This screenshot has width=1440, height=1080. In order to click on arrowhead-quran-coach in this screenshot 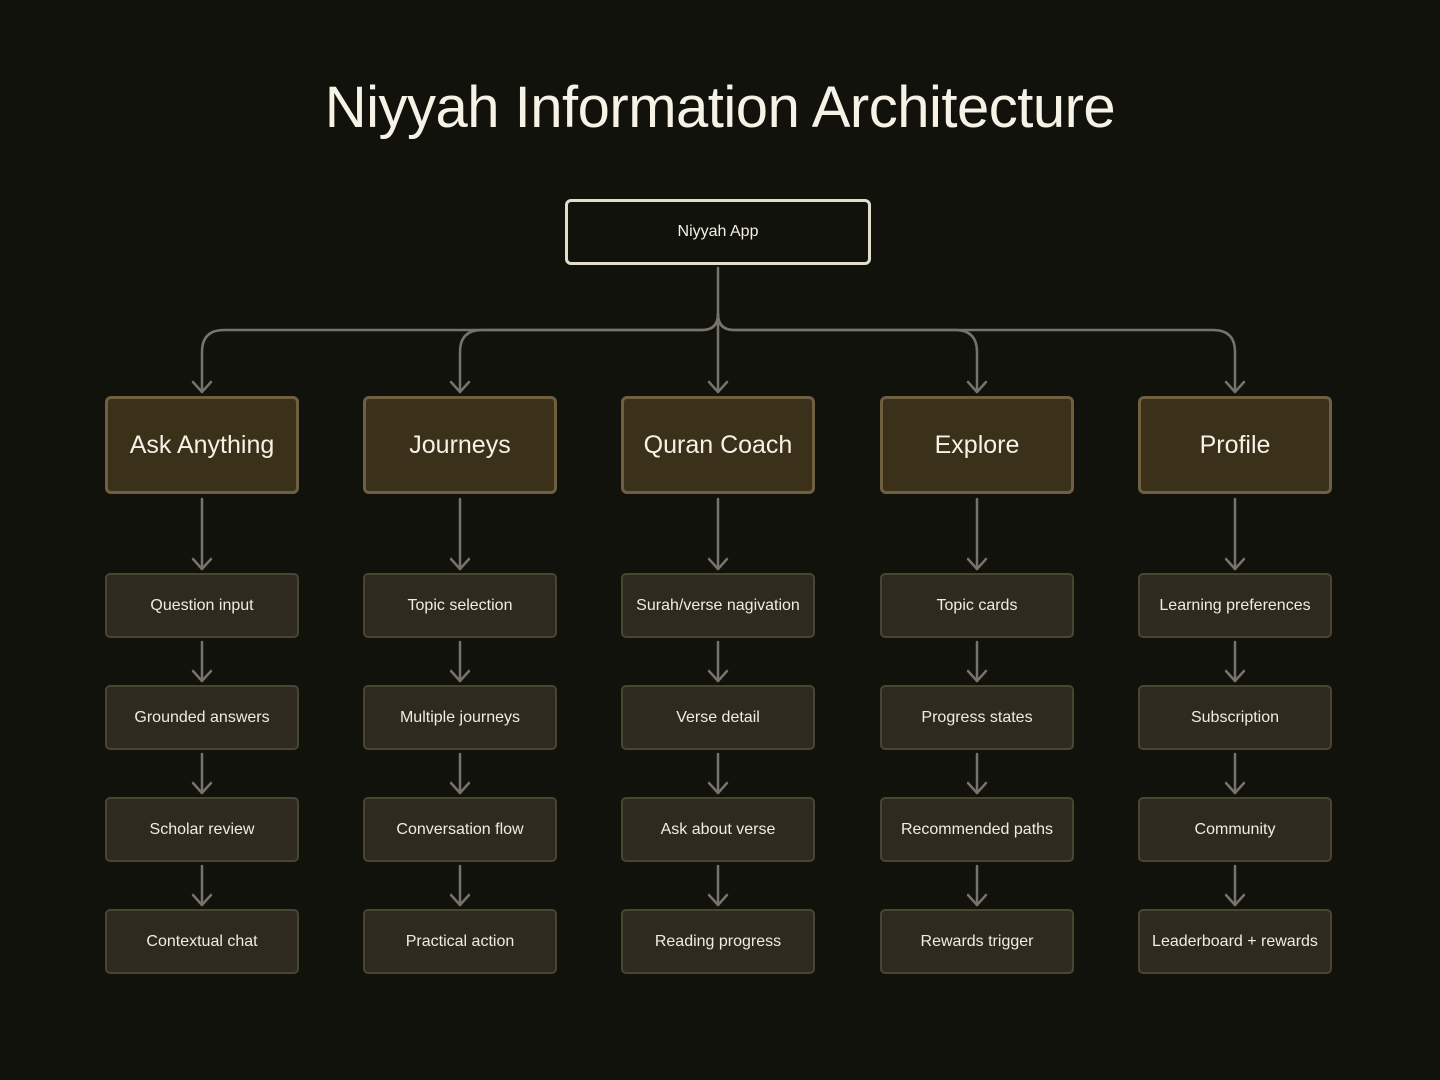, I will do `click(718, 387)`.